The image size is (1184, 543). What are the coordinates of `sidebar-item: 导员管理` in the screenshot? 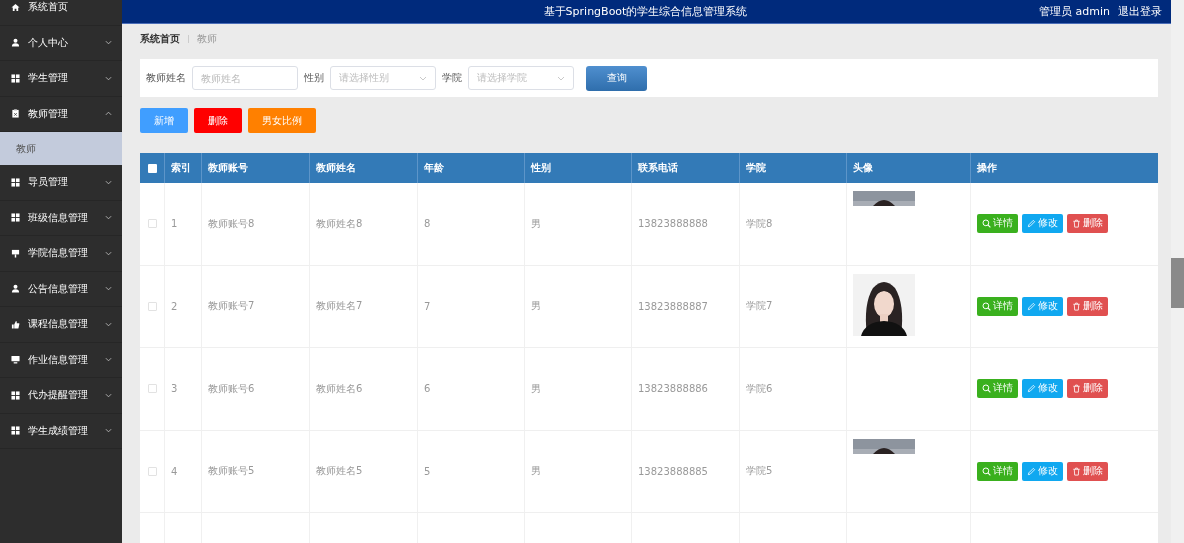 It's located at (61, 183).